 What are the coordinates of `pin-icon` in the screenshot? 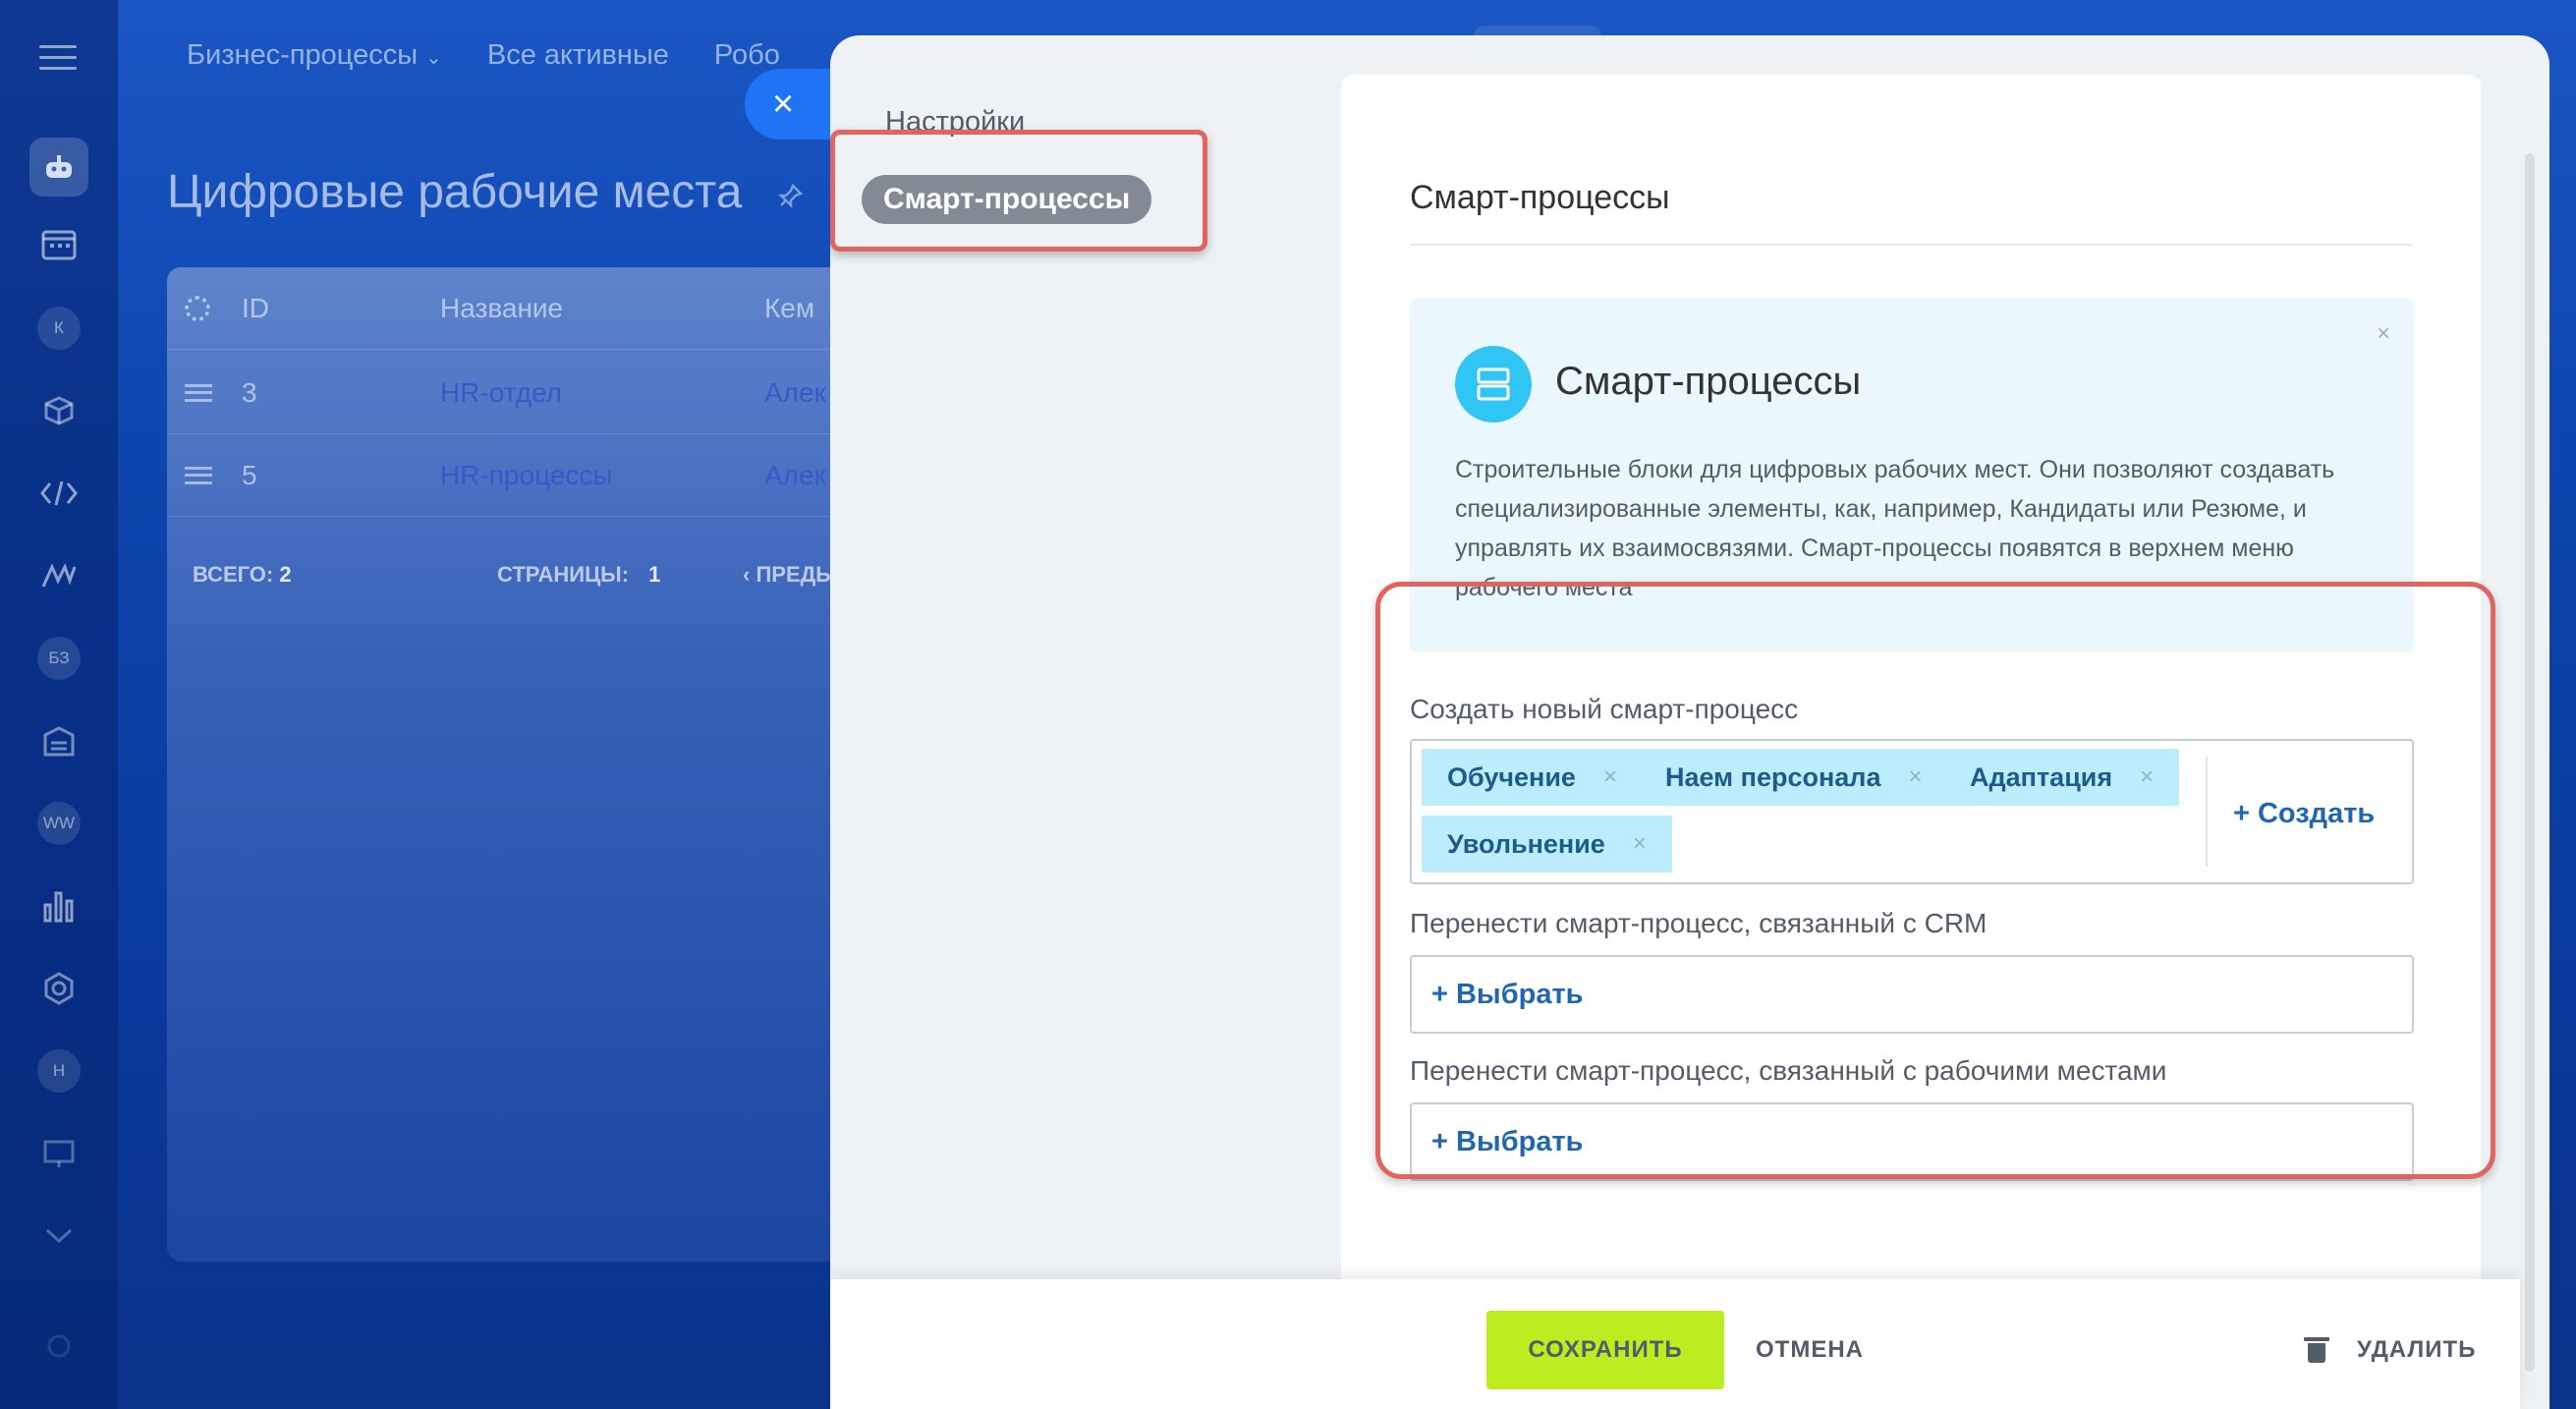 It's located at (790, 200).